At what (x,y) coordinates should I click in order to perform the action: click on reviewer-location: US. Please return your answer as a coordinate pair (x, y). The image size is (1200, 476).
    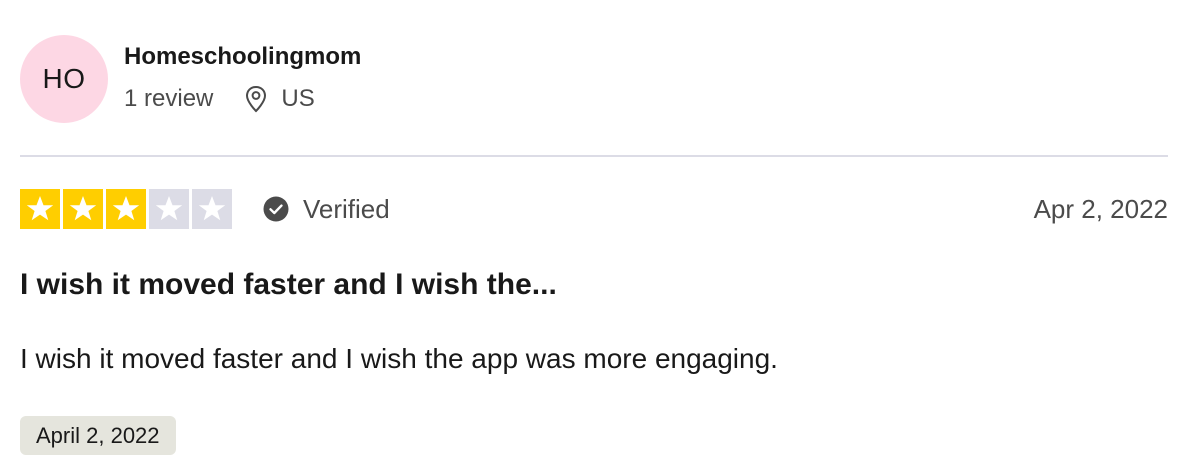
    Looking at the image, I should click on (280, 99).